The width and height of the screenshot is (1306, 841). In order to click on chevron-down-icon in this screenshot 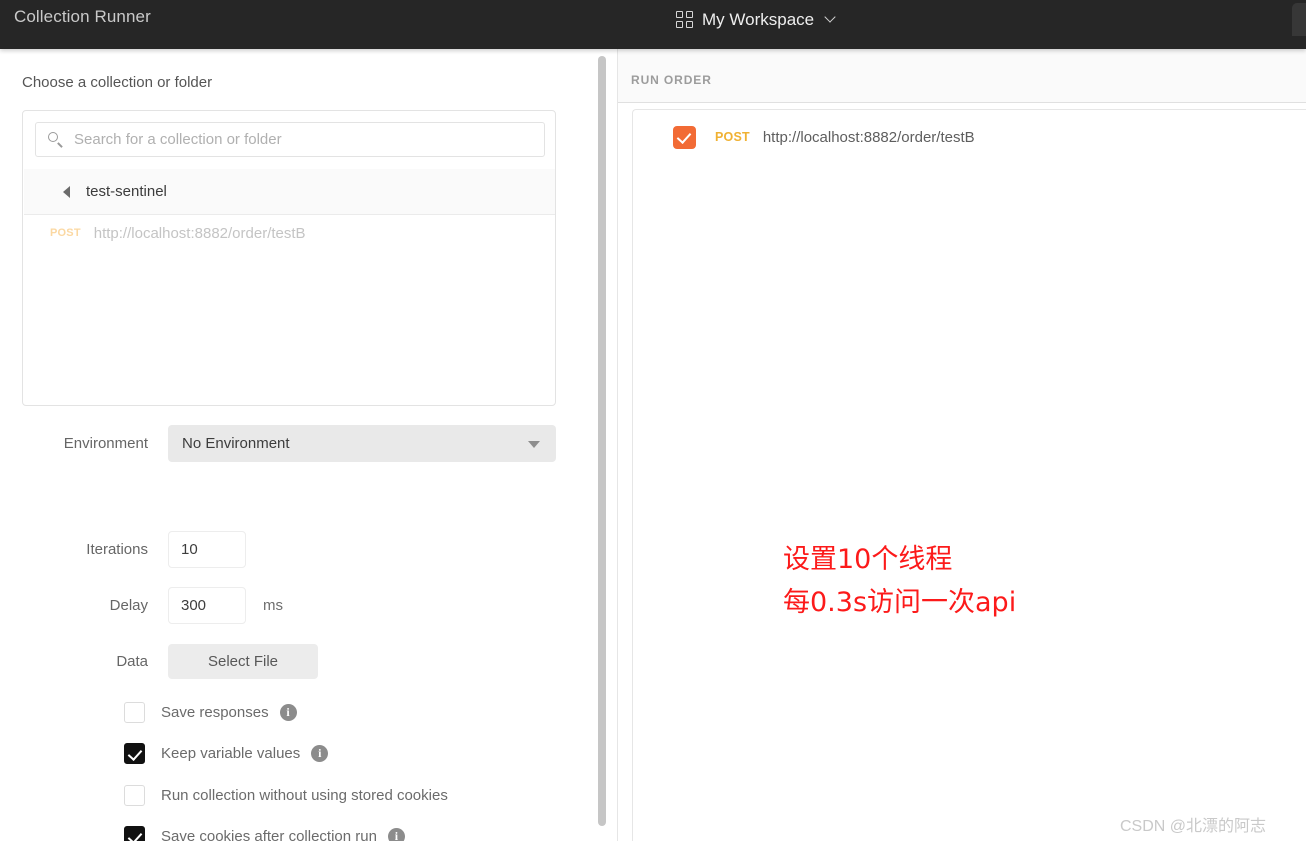, I will do `click(831, 18)`.